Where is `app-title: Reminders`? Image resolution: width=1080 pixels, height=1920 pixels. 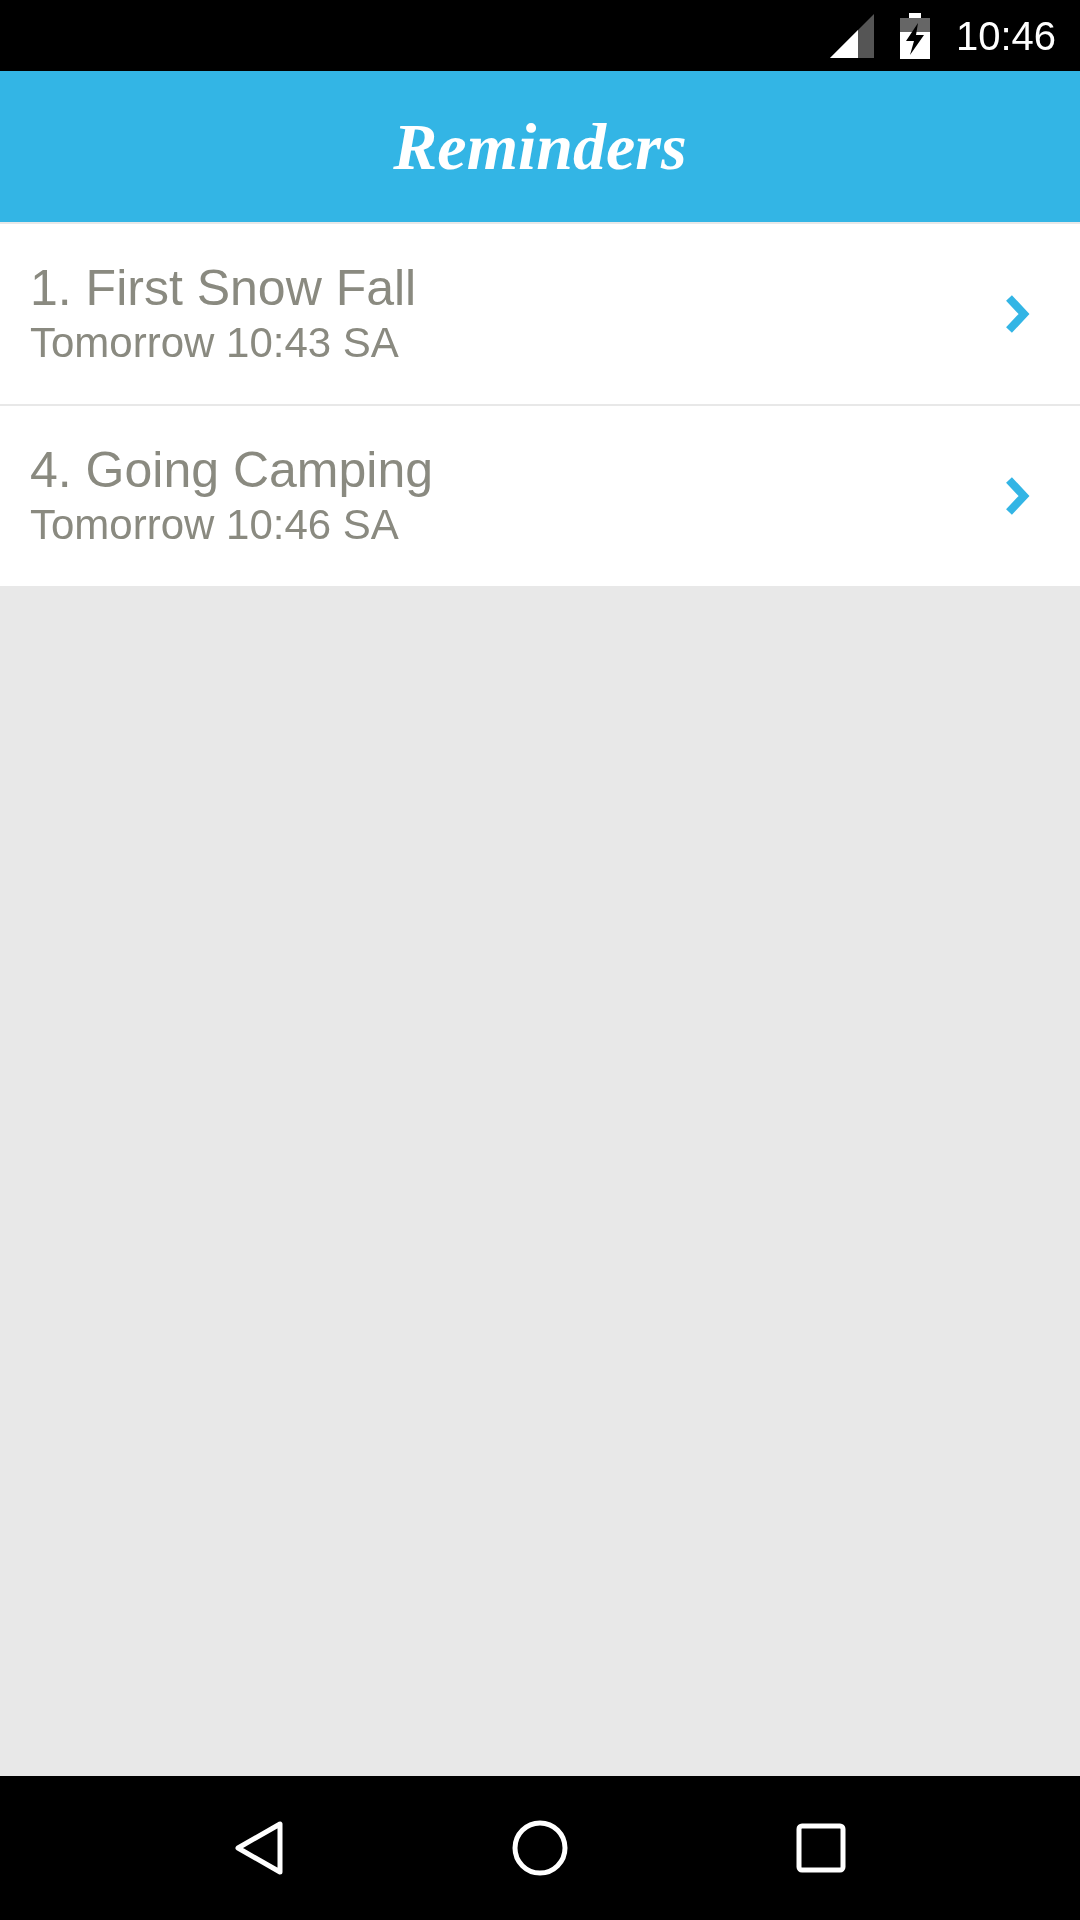
app-title: Reminders is located at coordinates (540, 147).